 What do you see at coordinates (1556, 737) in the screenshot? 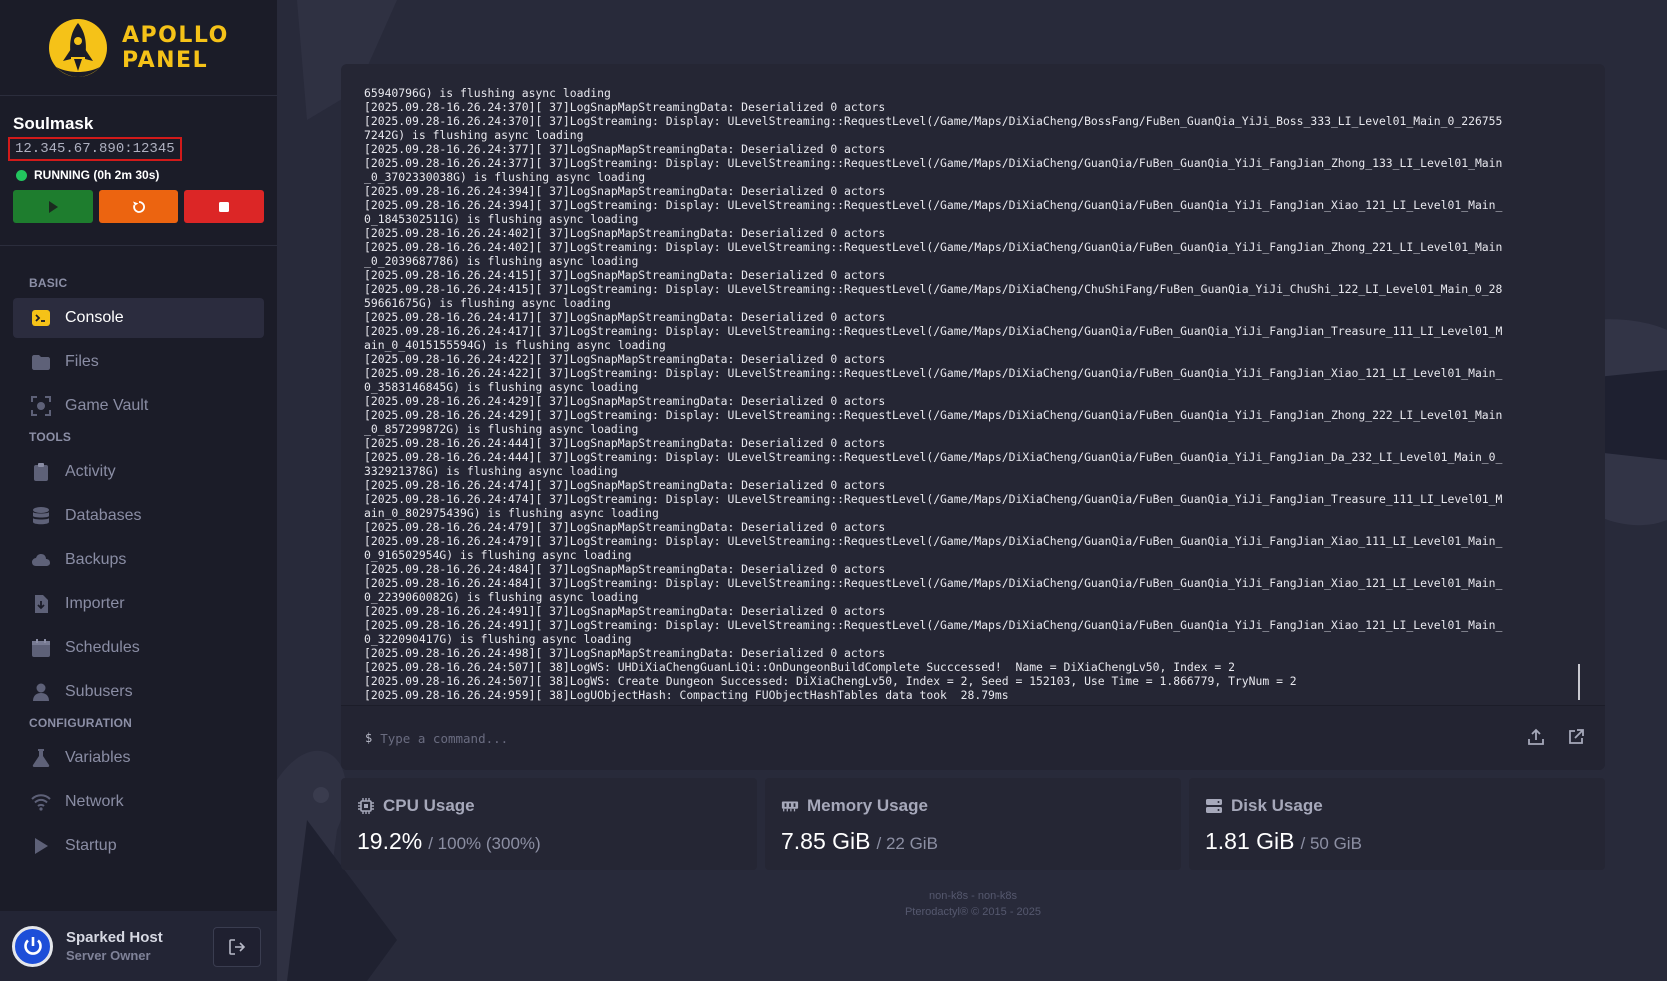
I see `console-actions` at bounding box center [1556, 737].